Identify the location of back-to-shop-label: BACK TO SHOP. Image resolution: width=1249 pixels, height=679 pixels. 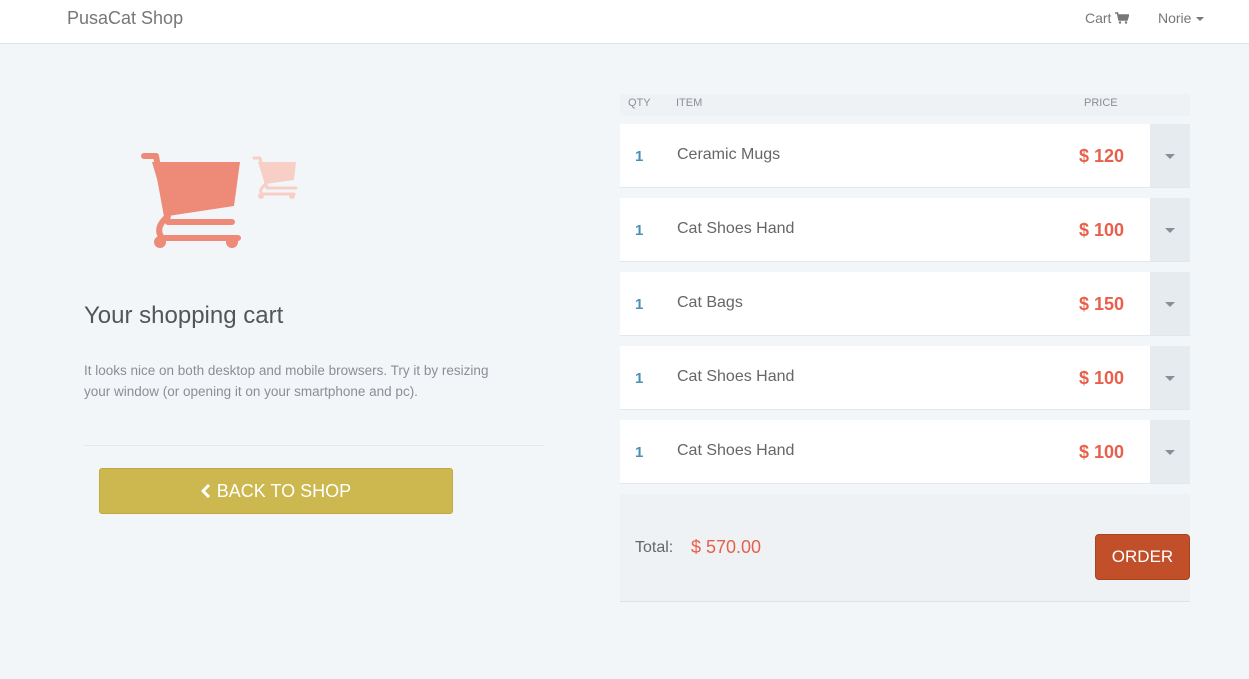
(284, 490).